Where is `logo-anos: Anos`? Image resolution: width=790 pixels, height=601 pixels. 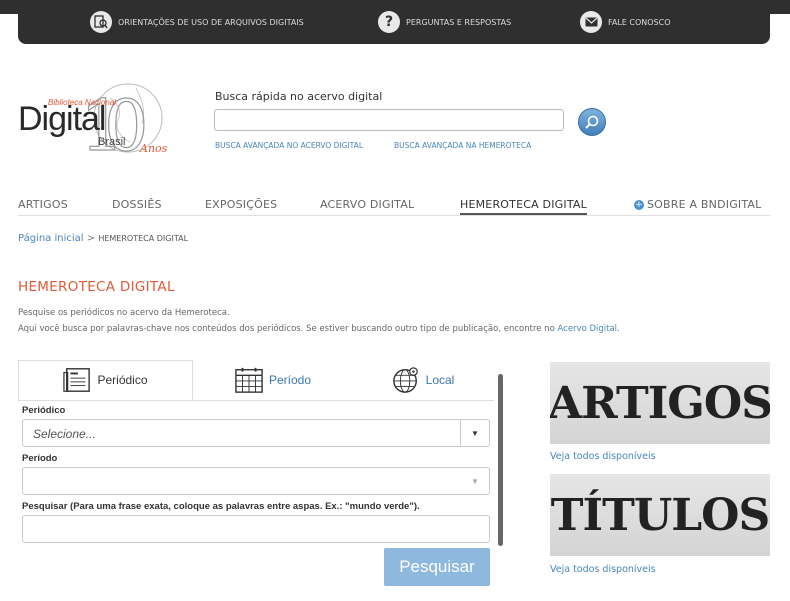
logo-anos: Anos is located at coordinates (154, 148).